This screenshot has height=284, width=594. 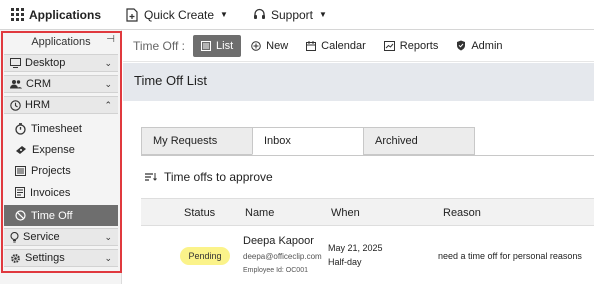 I want to click on admin-button-label: Admin, so click(x=487, y=45).